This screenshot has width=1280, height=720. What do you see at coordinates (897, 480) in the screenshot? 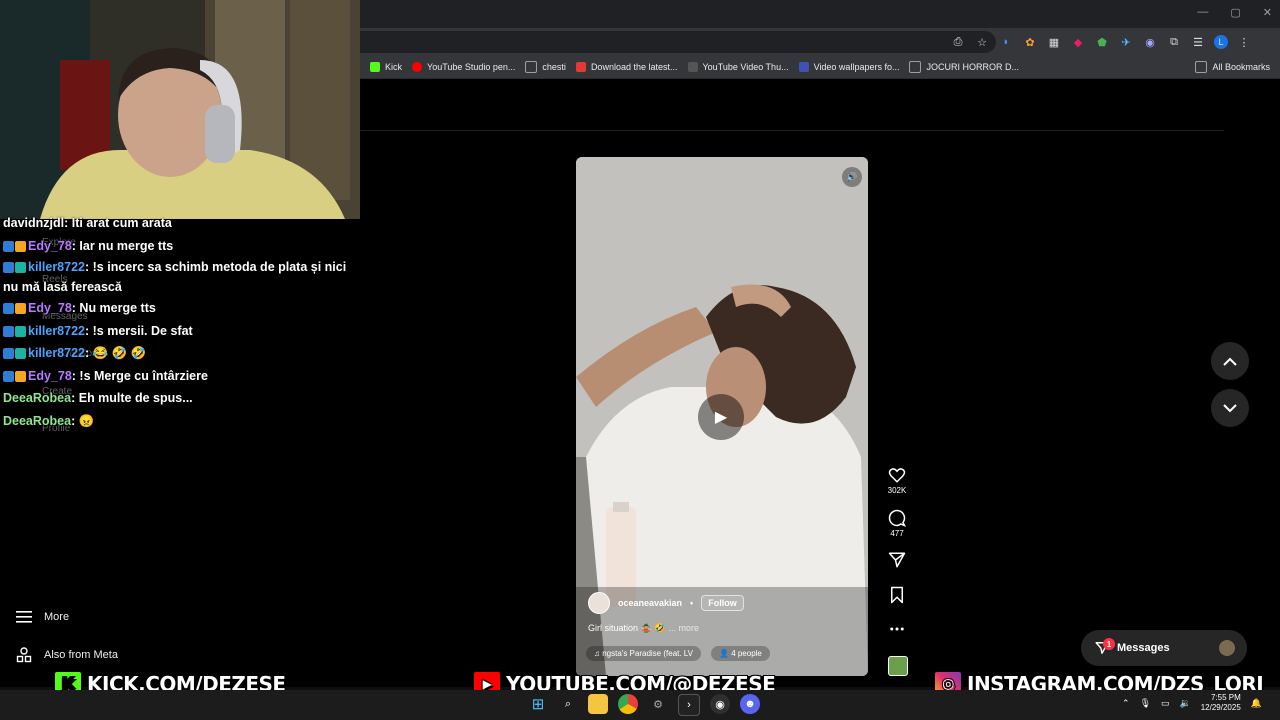
I see `like-button: 302K` at bounding box center [897, 480].